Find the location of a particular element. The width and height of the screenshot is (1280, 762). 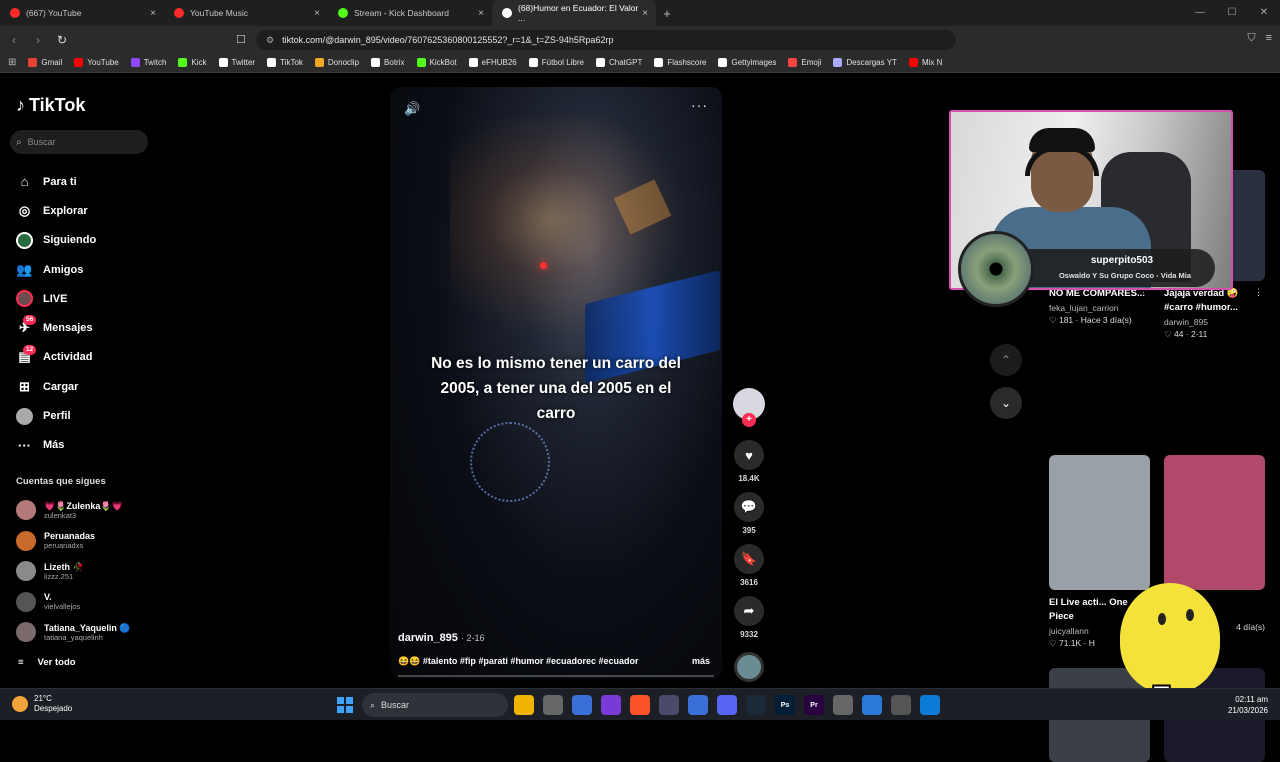

new-tab-icon: + is located at coordinates (667, 13).